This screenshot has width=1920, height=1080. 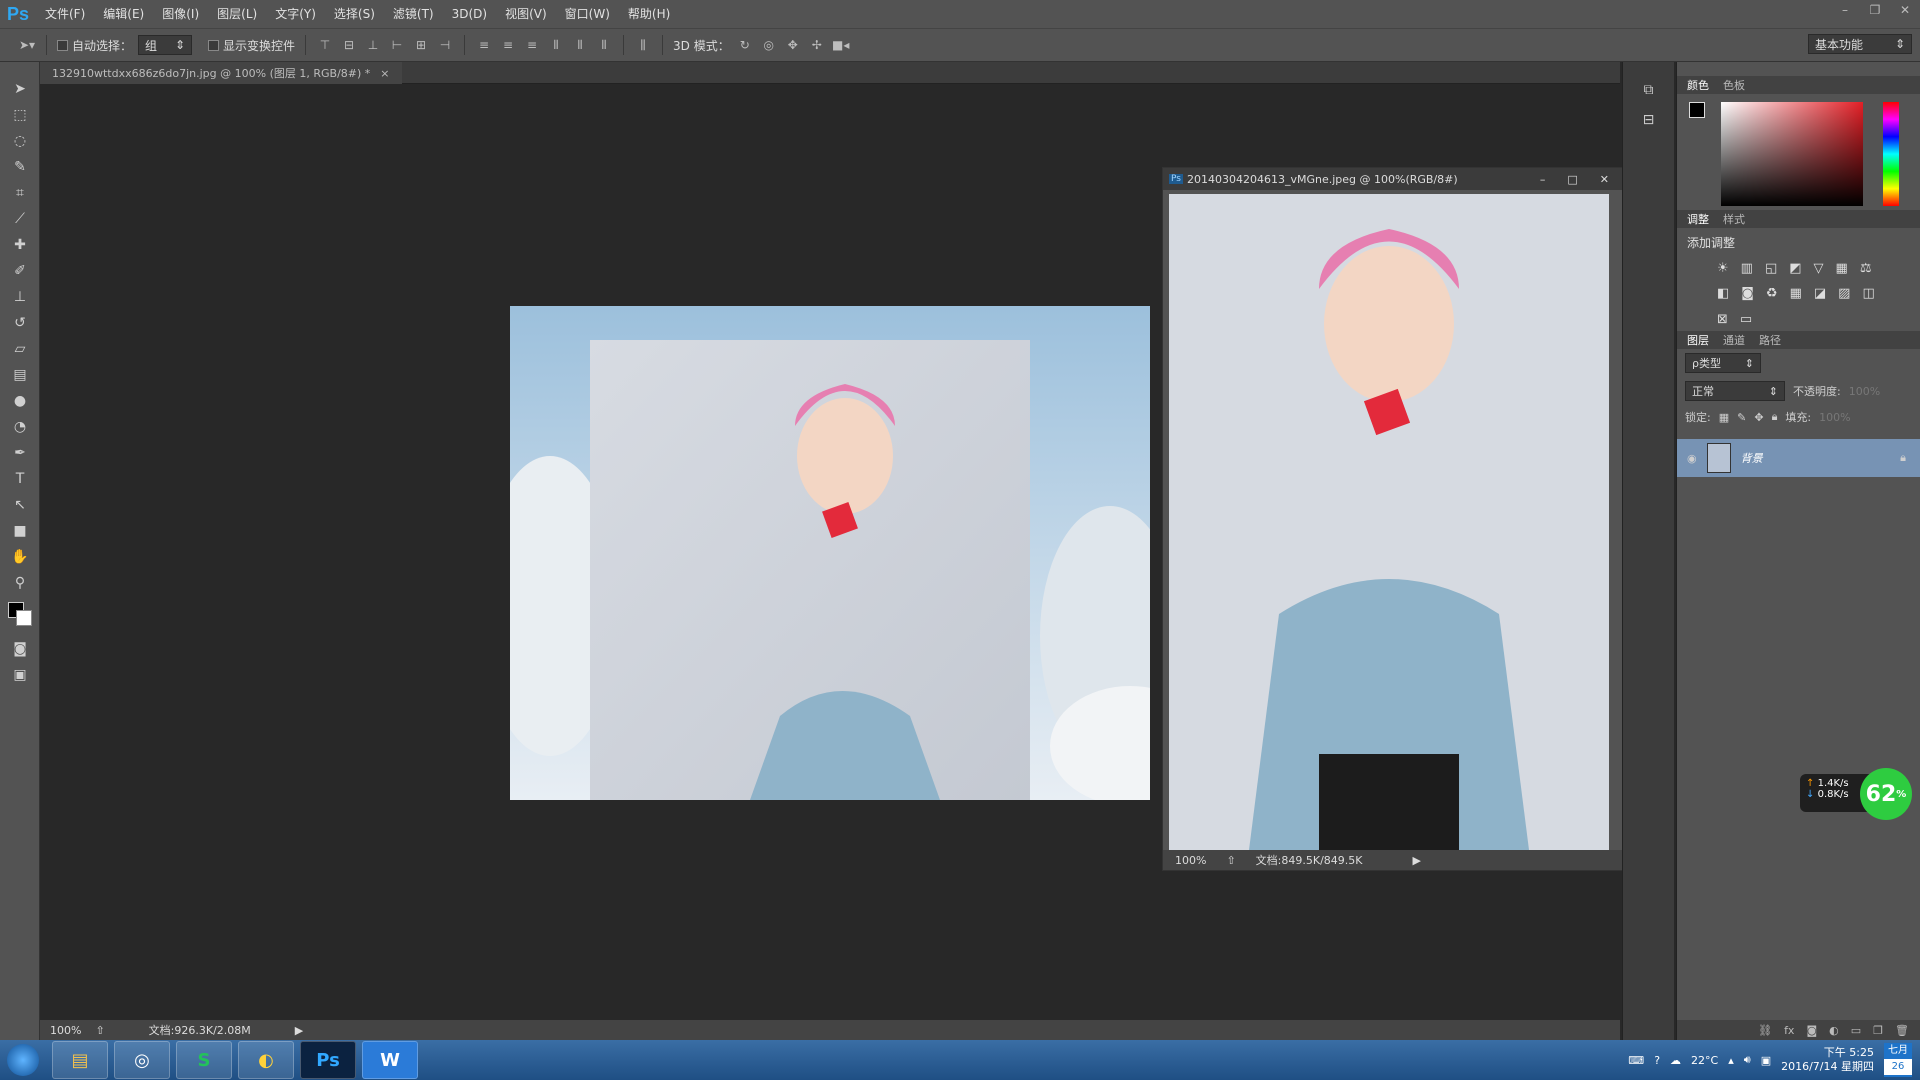 I want to click on fill-value: 100%, so click(x=1834, y=417).